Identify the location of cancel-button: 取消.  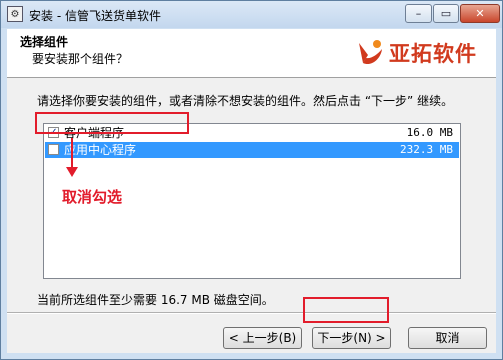
(447, 338).